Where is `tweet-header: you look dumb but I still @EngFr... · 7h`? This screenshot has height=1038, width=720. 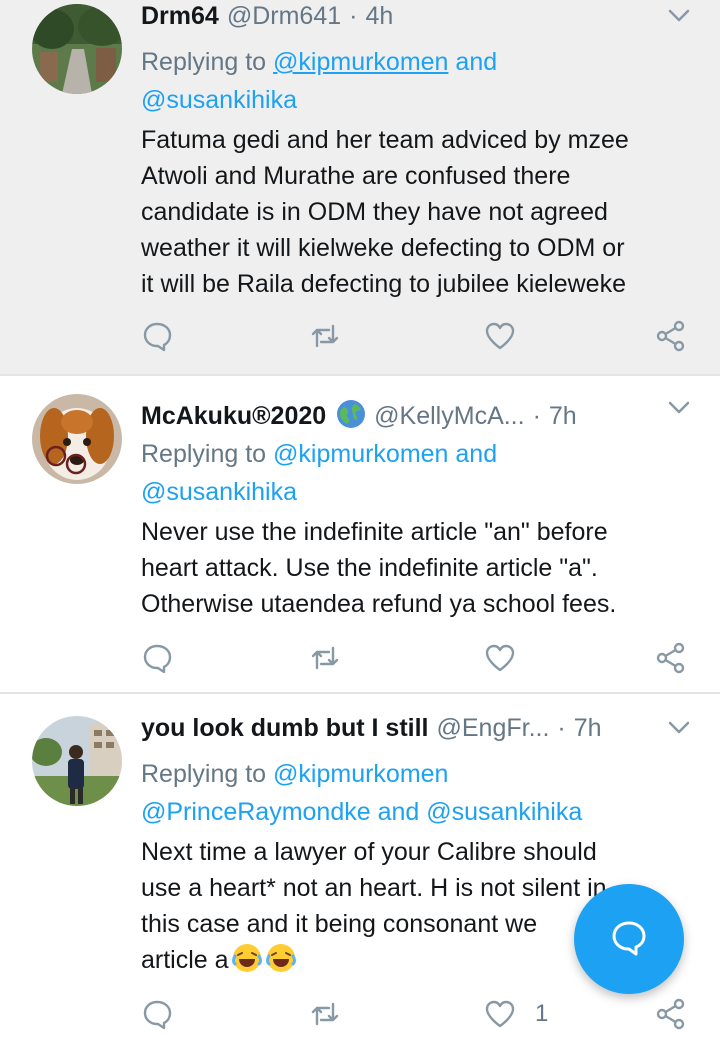
tweet-header: you look dumb but I still @EngFr... · 7h is located at coordinates (416, 731).